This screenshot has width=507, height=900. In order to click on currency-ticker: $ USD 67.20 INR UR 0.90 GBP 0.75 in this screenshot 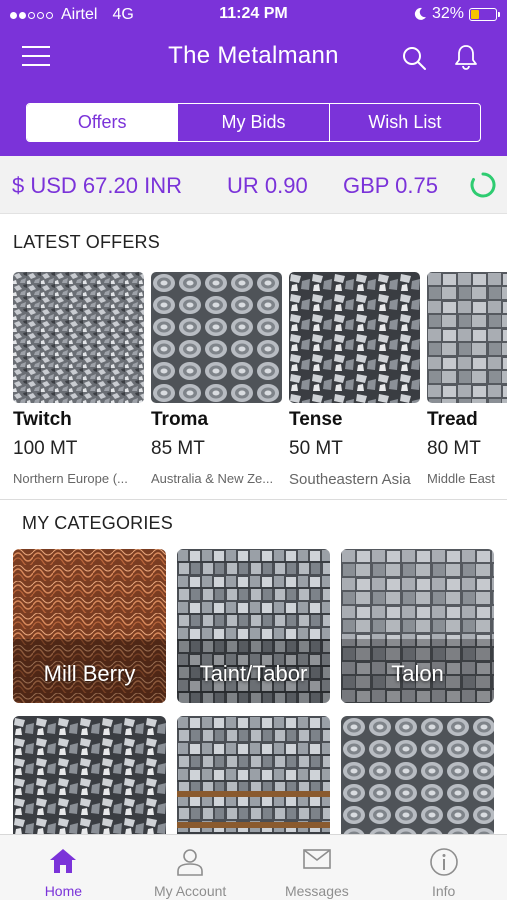, I will do `click(253, 185)`.